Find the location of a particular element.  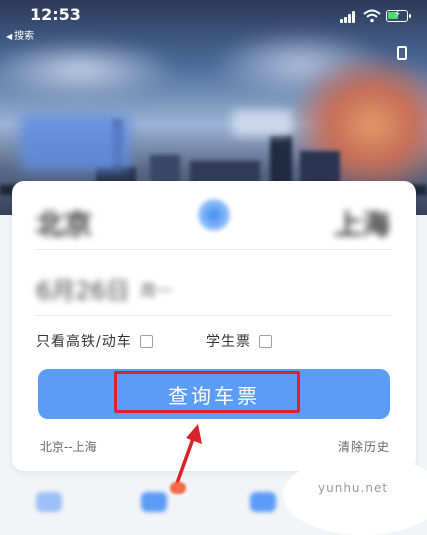

arrival-city: 上海 is located at coordinates (362, 223).